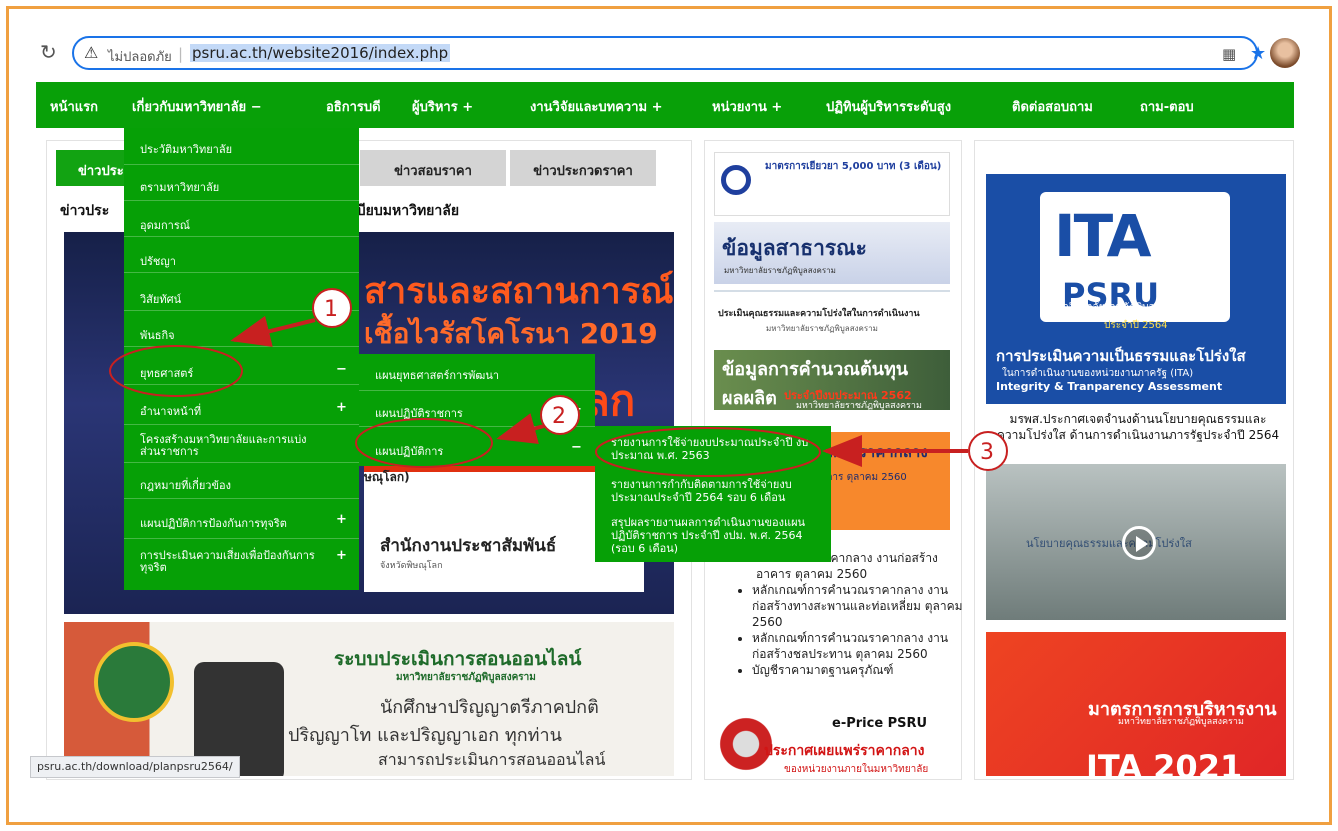  What do you see at coordinates (424, 443) in the screenshot?
I see `highlight-action-plan` at bounding box center [424, 443].